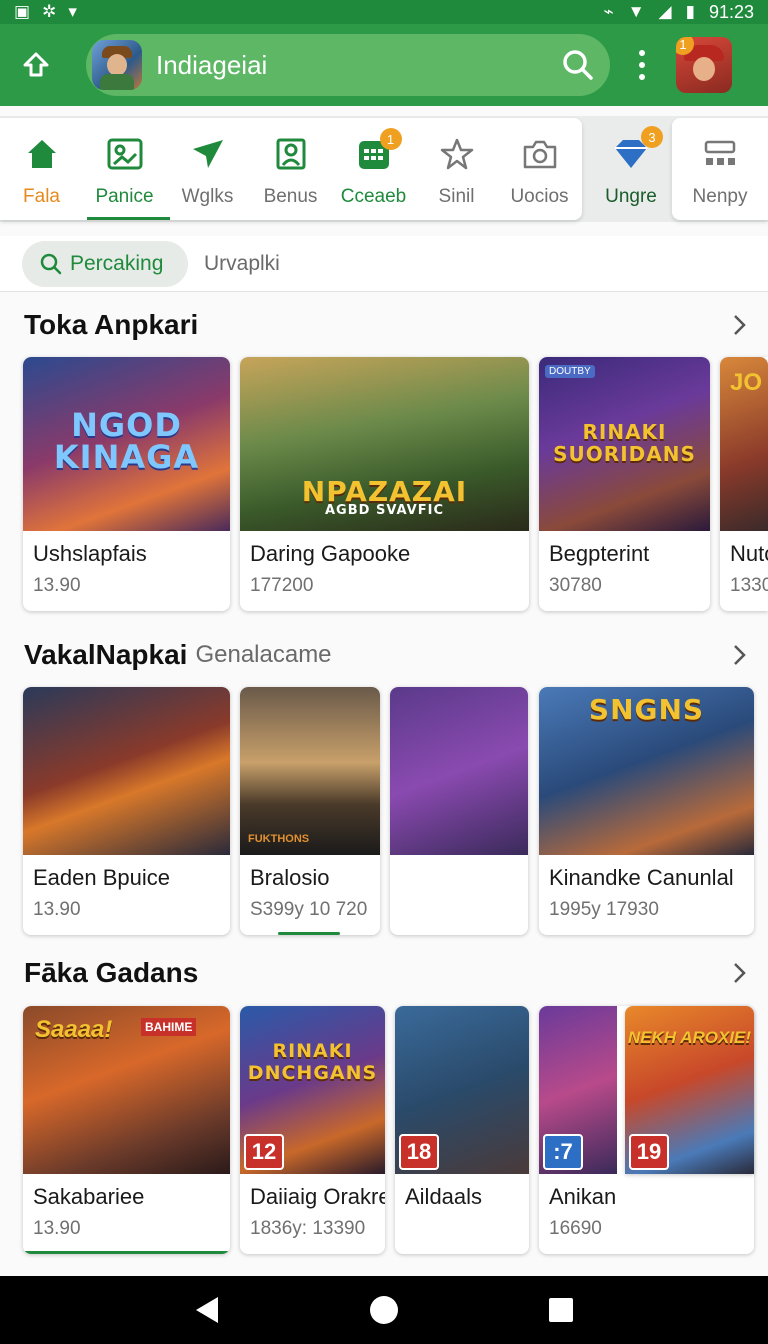 This screenshot has width=768, height=1344. Describe the element at coordinates (749, 585) in the screenshot. I see `game-meta: 1330` at that location.